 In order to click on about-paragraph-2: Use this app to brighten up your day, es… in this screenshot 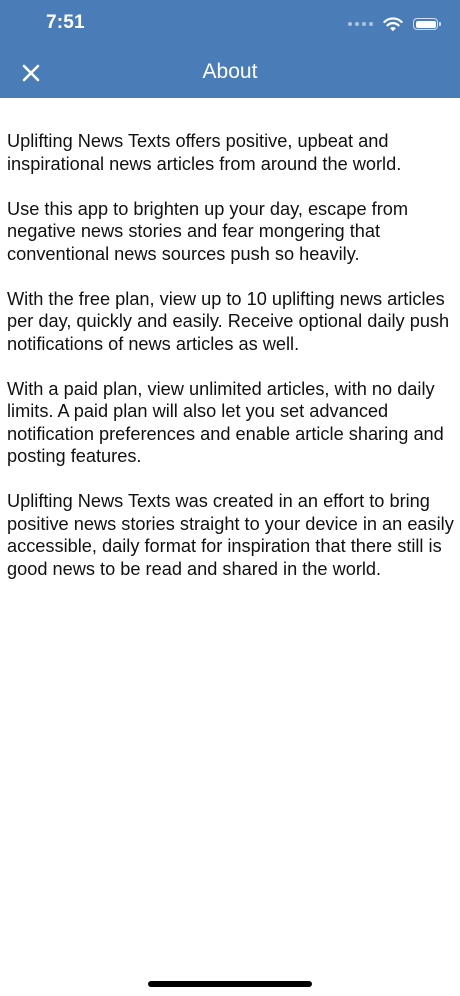, I will do `click(208, 231)`.